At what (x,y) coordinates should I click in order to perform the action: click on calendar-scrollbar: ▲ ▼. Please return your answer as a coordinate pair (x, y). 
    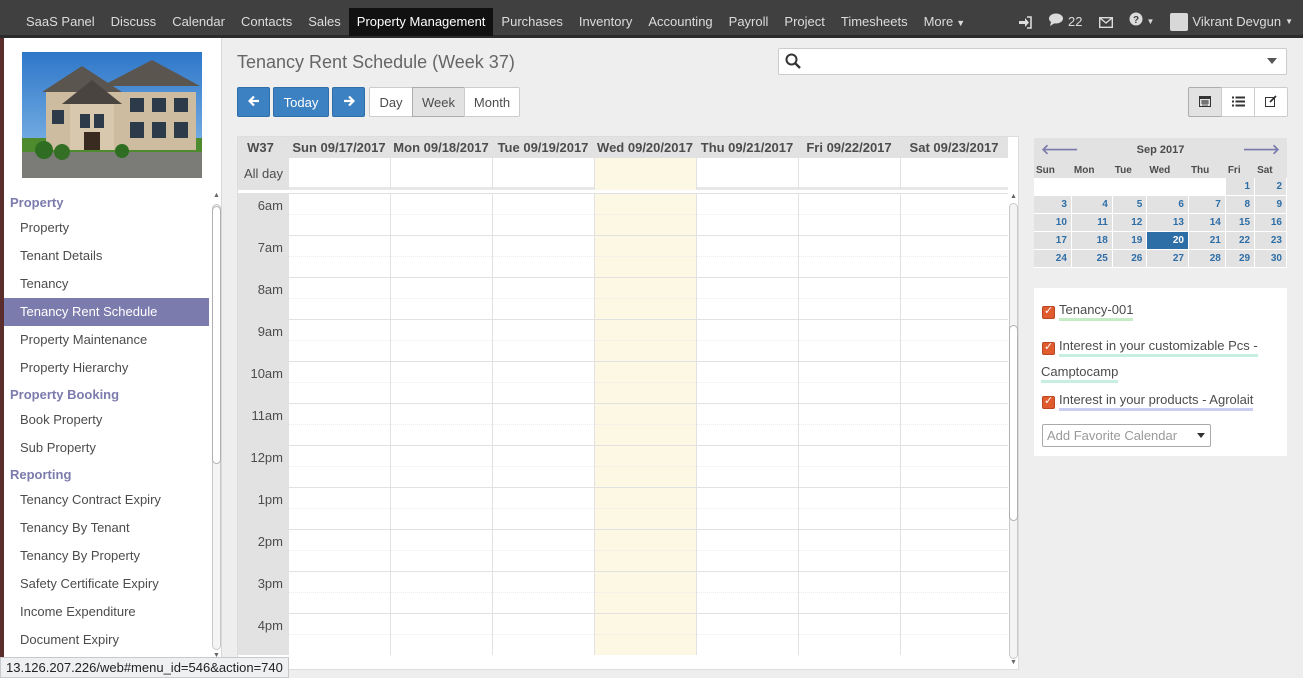
    Looking at the image, I should click on (1013, 431).